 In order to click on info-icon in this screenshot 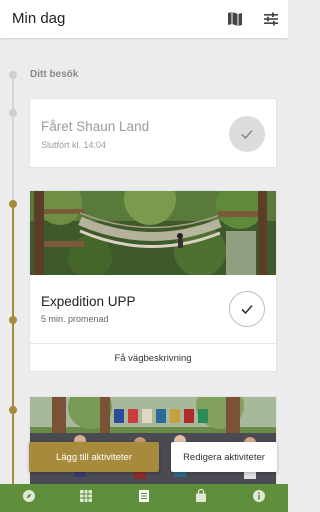, I will do `click(259, 496)`.